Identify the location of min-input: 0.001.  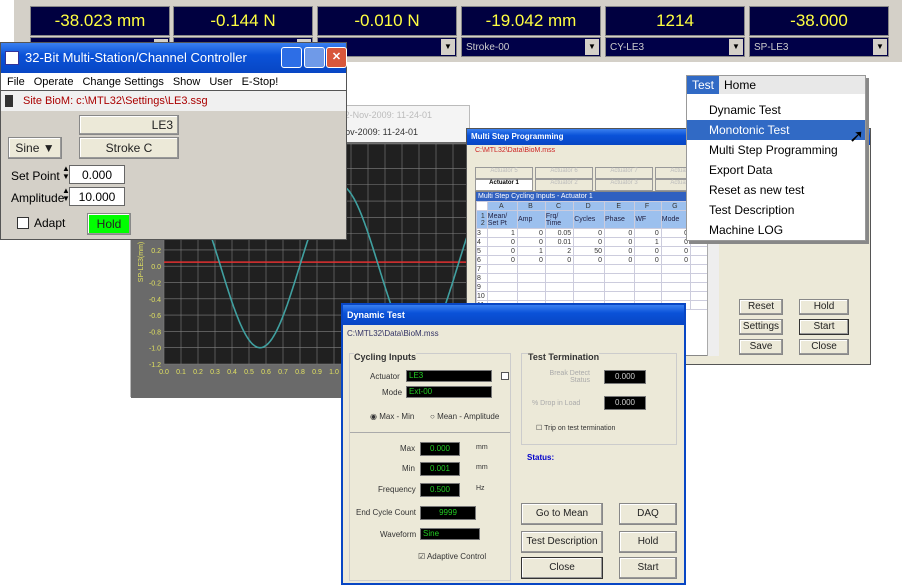
(440, 469).